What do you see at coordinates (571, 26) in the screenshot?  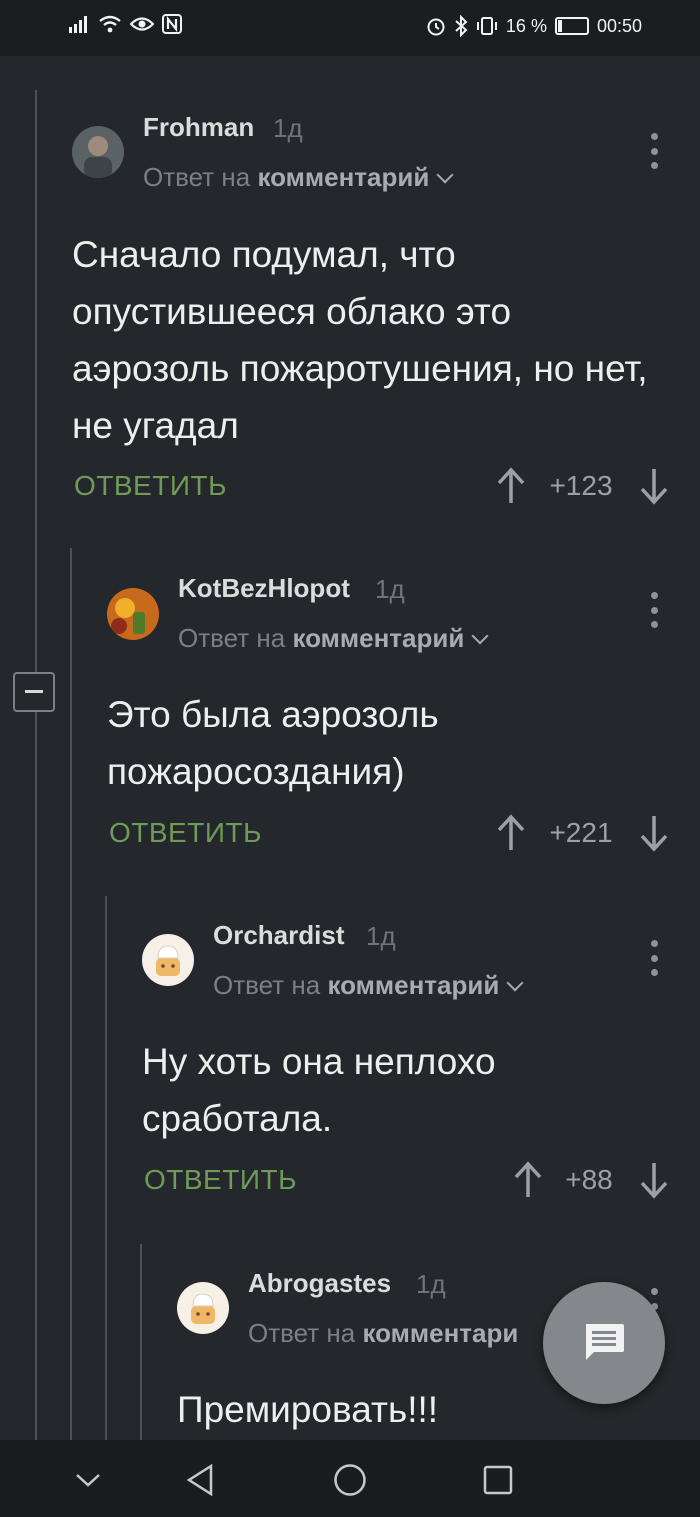 I see `battery-icon` at bounding box center [571, 26].